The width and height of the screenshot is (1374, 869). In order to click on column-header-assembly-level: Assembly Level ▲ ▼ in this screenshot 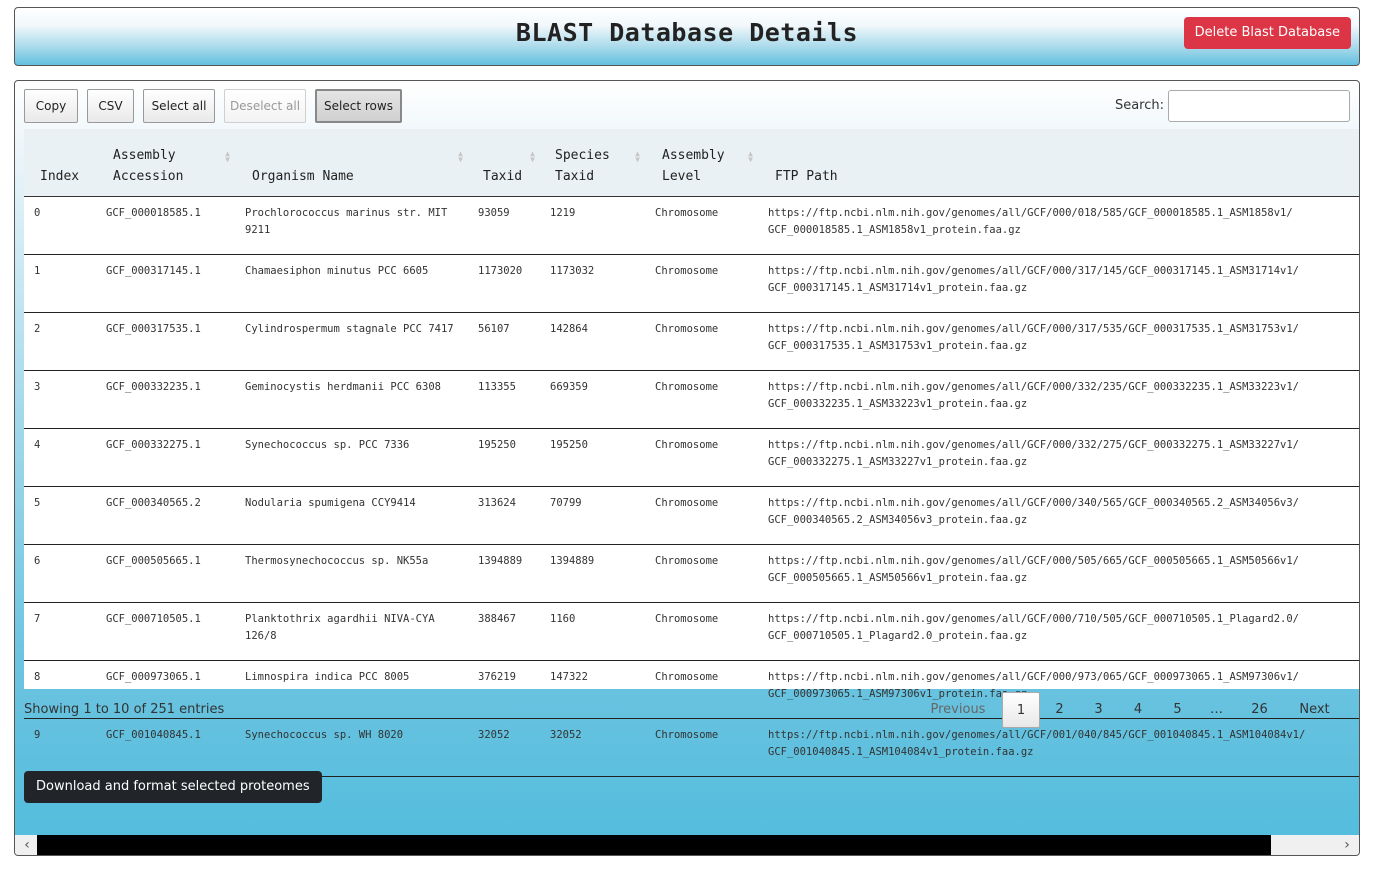, I will do `click(700, 163)`.